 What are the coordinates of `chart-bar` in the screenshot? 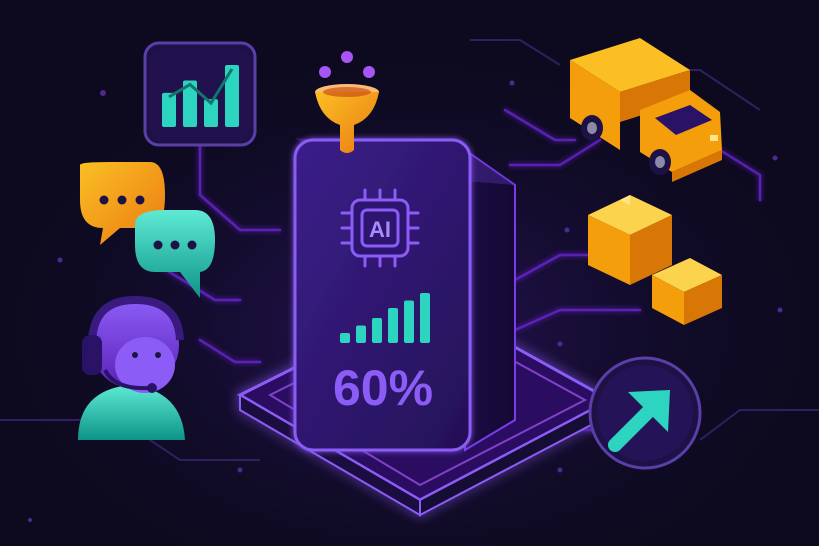 It's located at (169, 109).